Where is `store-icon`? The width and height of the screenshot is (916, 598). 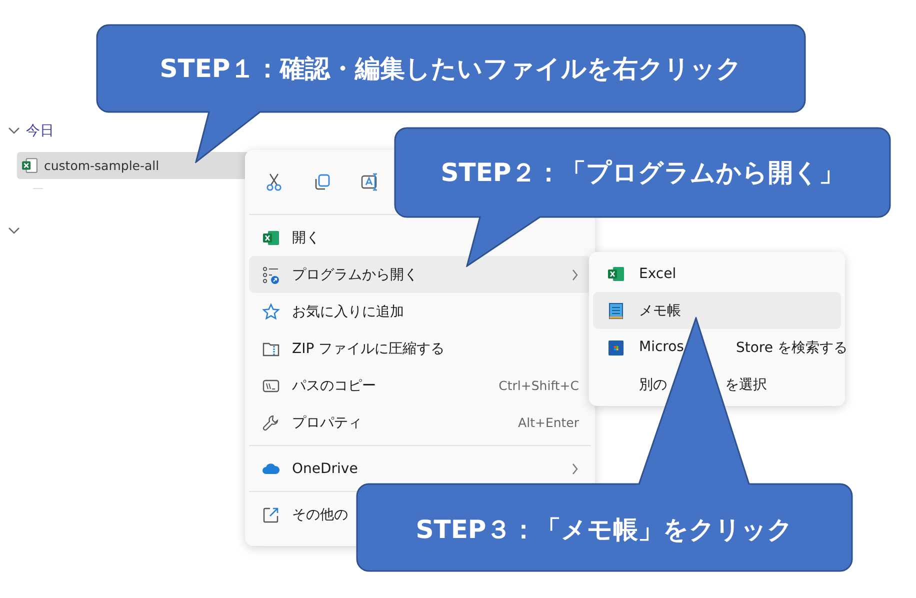 store-icon is located at coordinates (616, 347).